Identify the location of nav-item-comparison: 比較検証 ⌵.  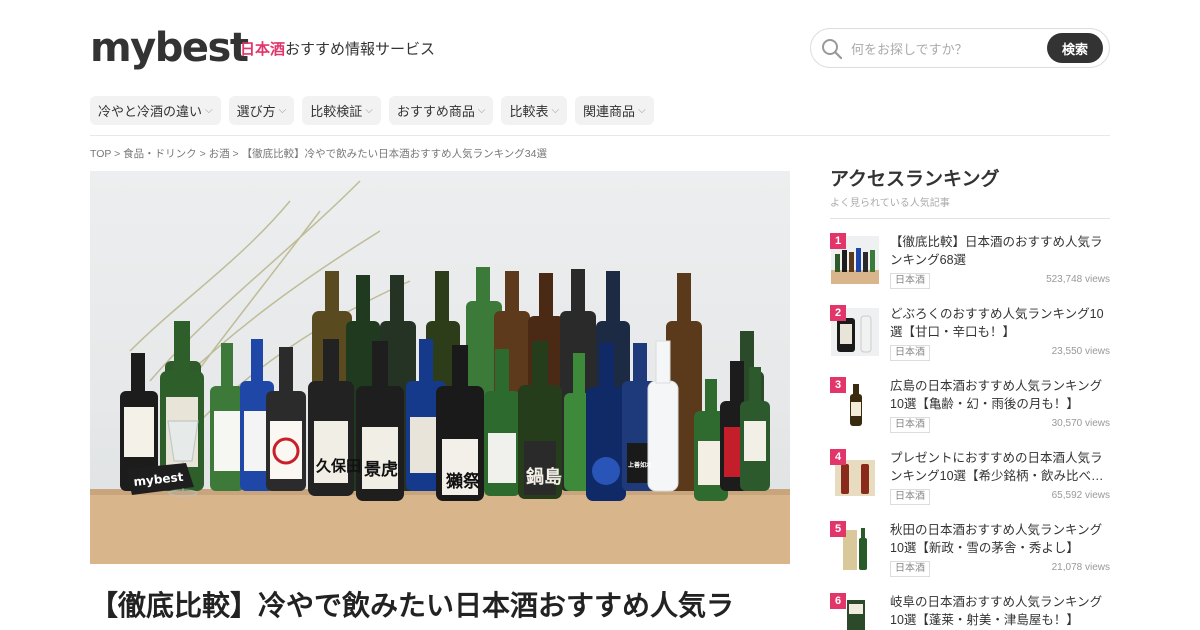
(341, 110).